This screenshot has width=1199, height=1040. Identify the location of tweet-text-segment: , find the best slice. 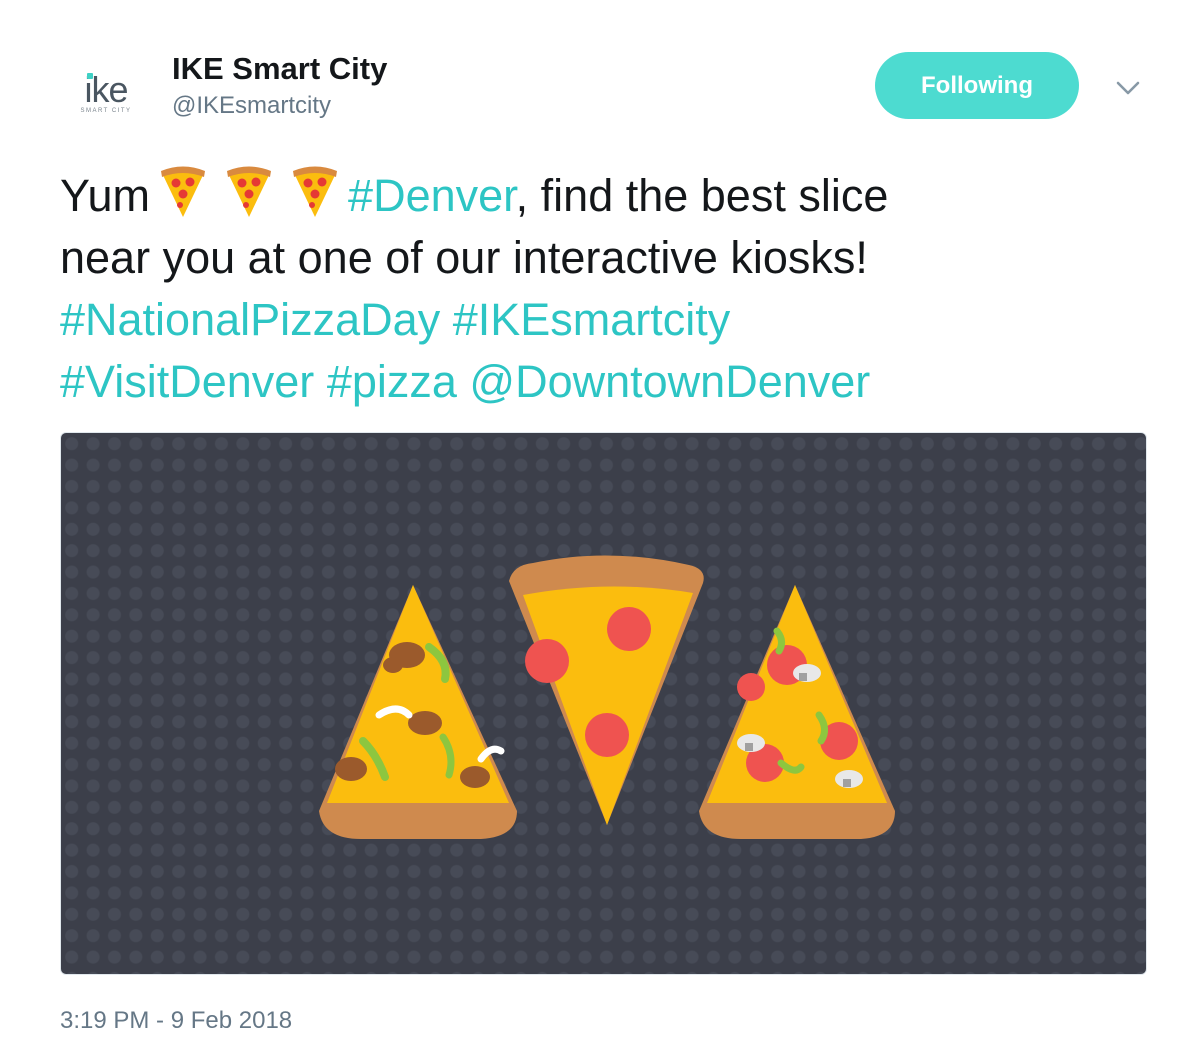
(702, 195).